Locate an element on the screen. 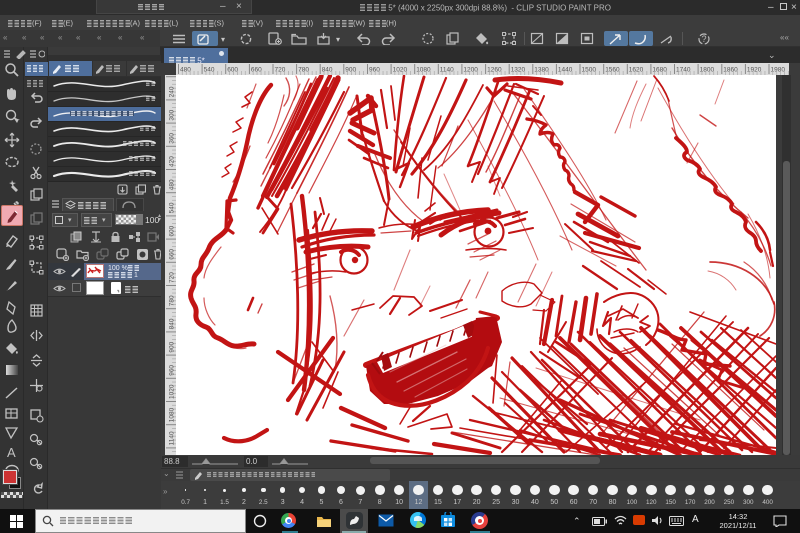 The image size is (800, 533). svg-text: A is located at coordinates (11, 452).